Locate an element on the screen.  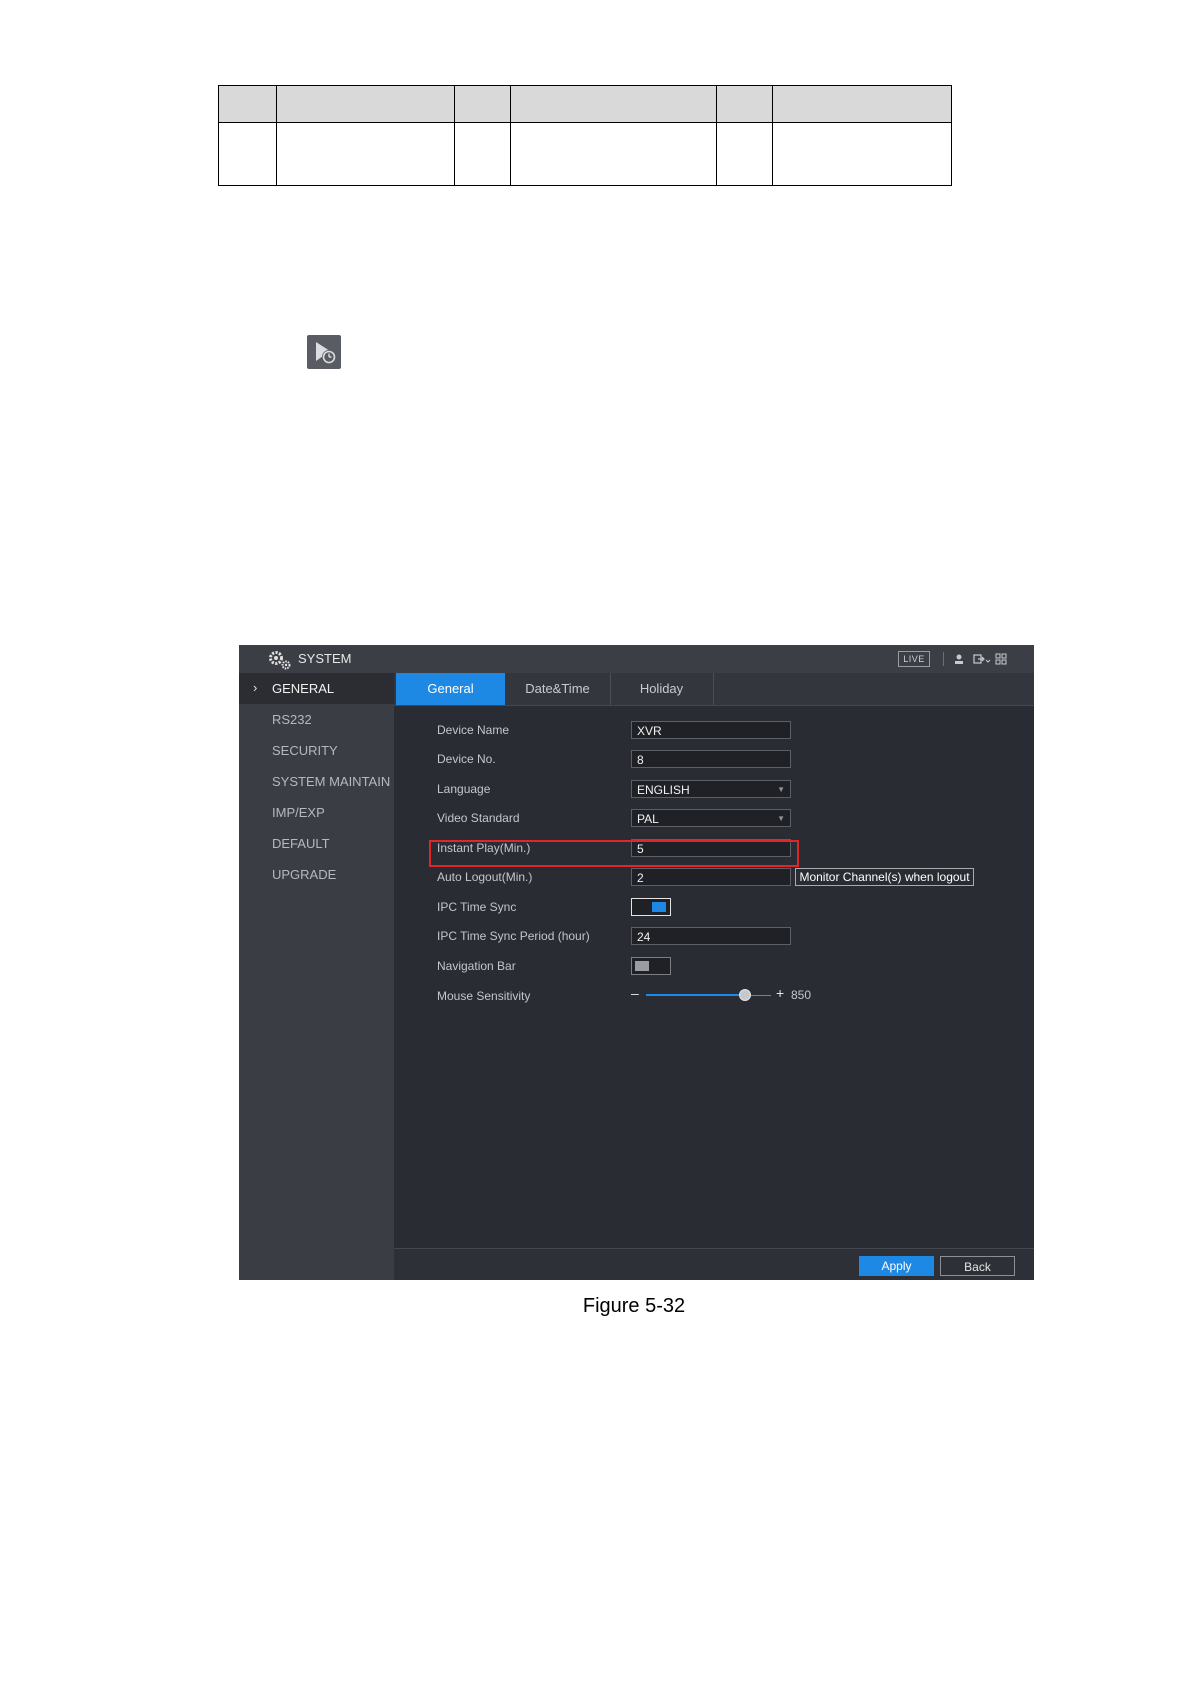
auto-logout-label: Auto Logout(Min.) is located at coordinates (485, 877).